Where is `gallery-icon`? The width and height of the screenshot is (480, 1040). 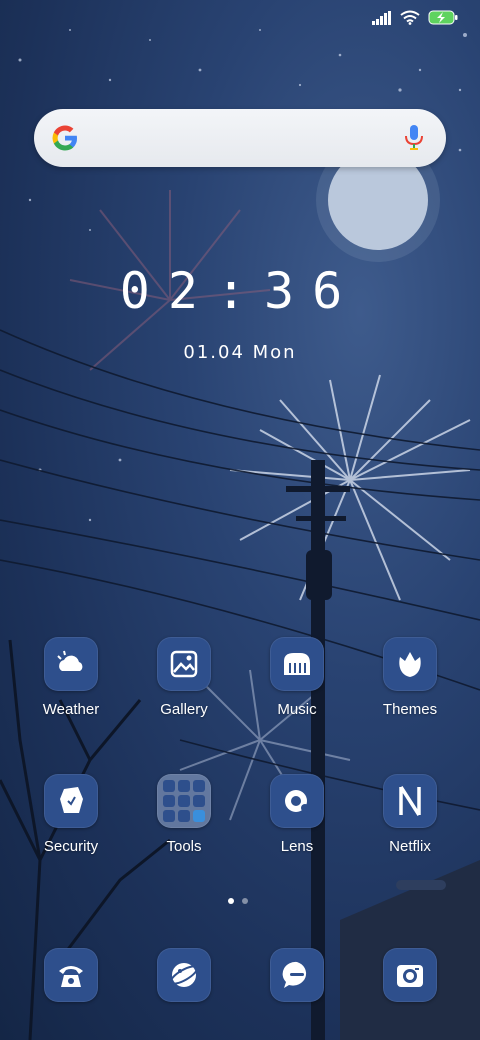
gallery-icon is located at coordinates (184, 664).